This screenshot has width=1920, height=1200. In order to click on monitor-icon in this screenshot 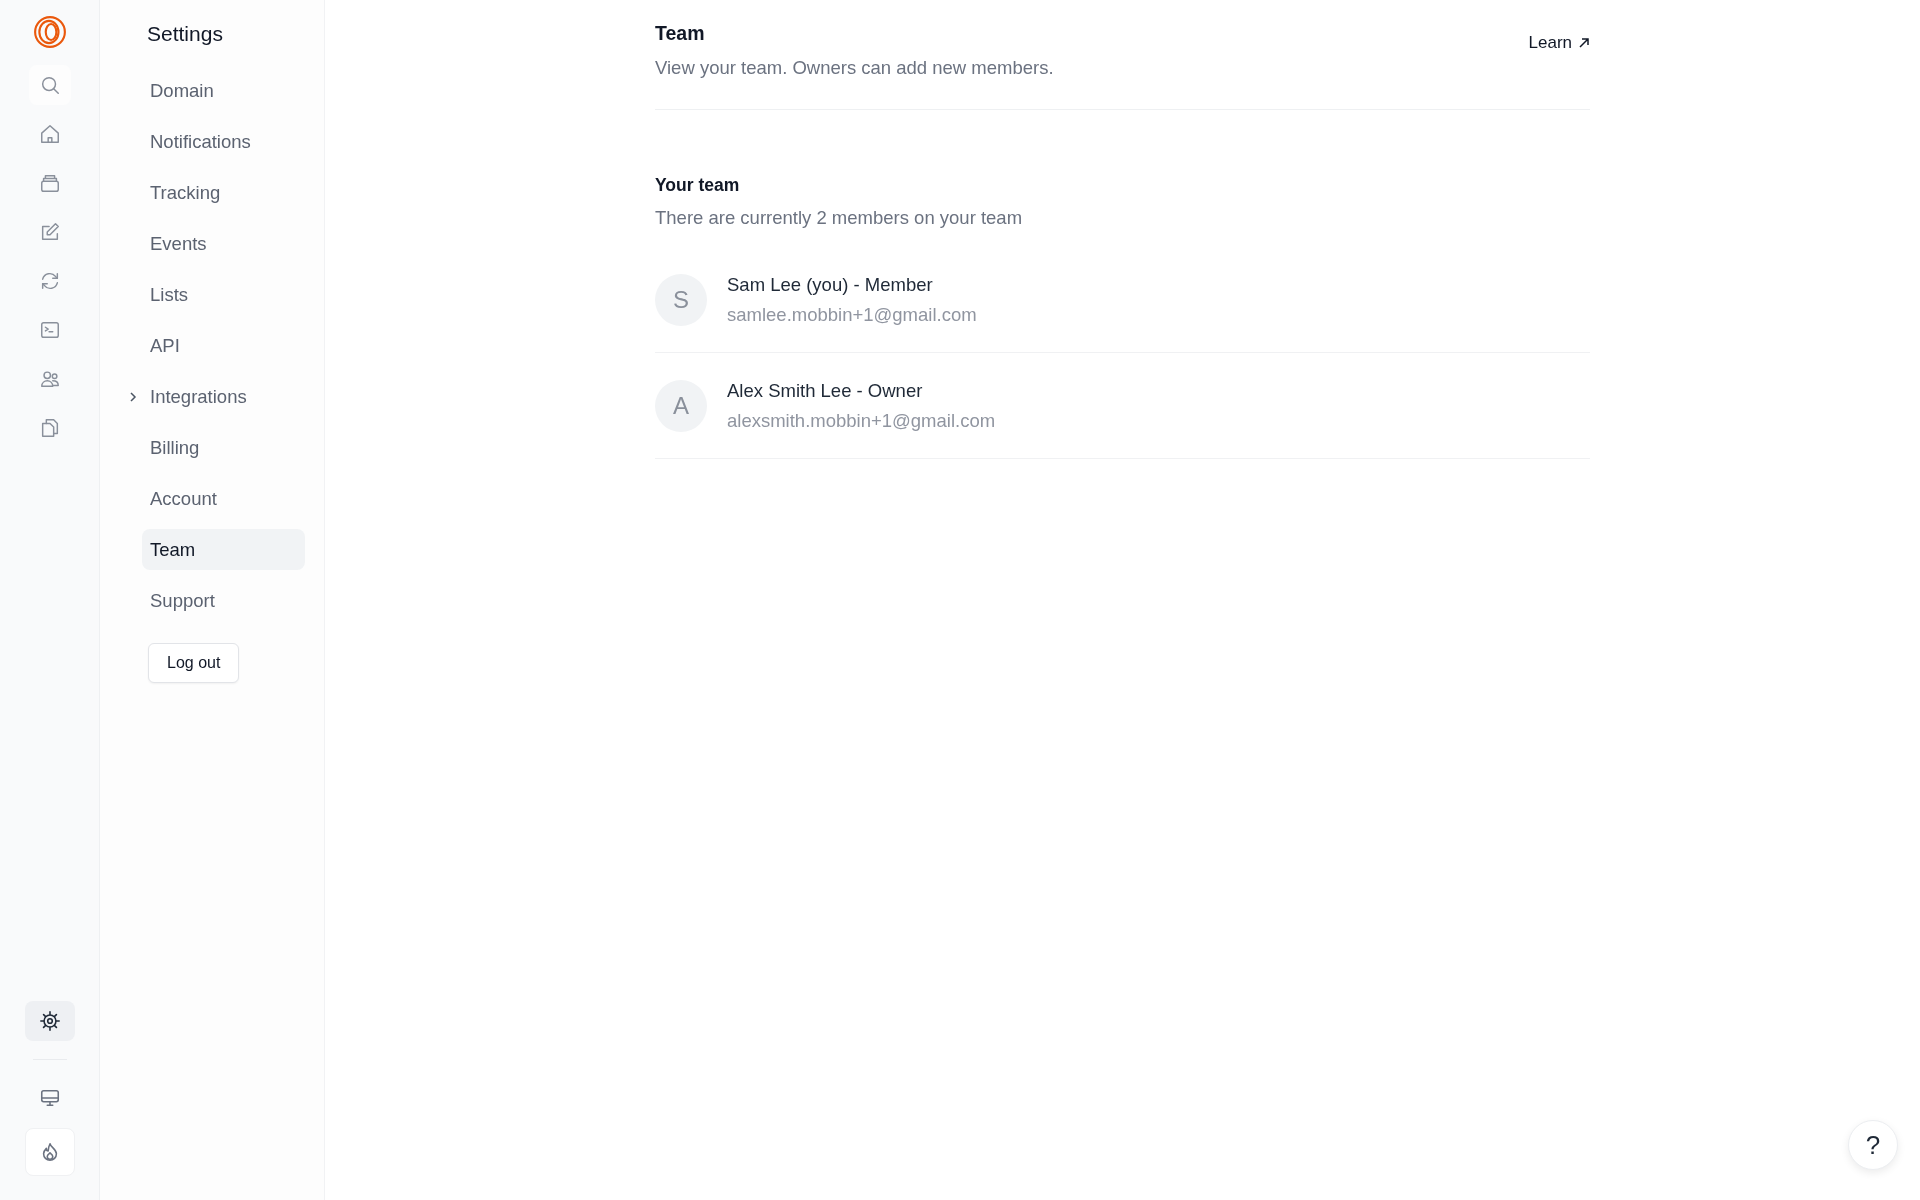, I will do `click(49, 1098)`.